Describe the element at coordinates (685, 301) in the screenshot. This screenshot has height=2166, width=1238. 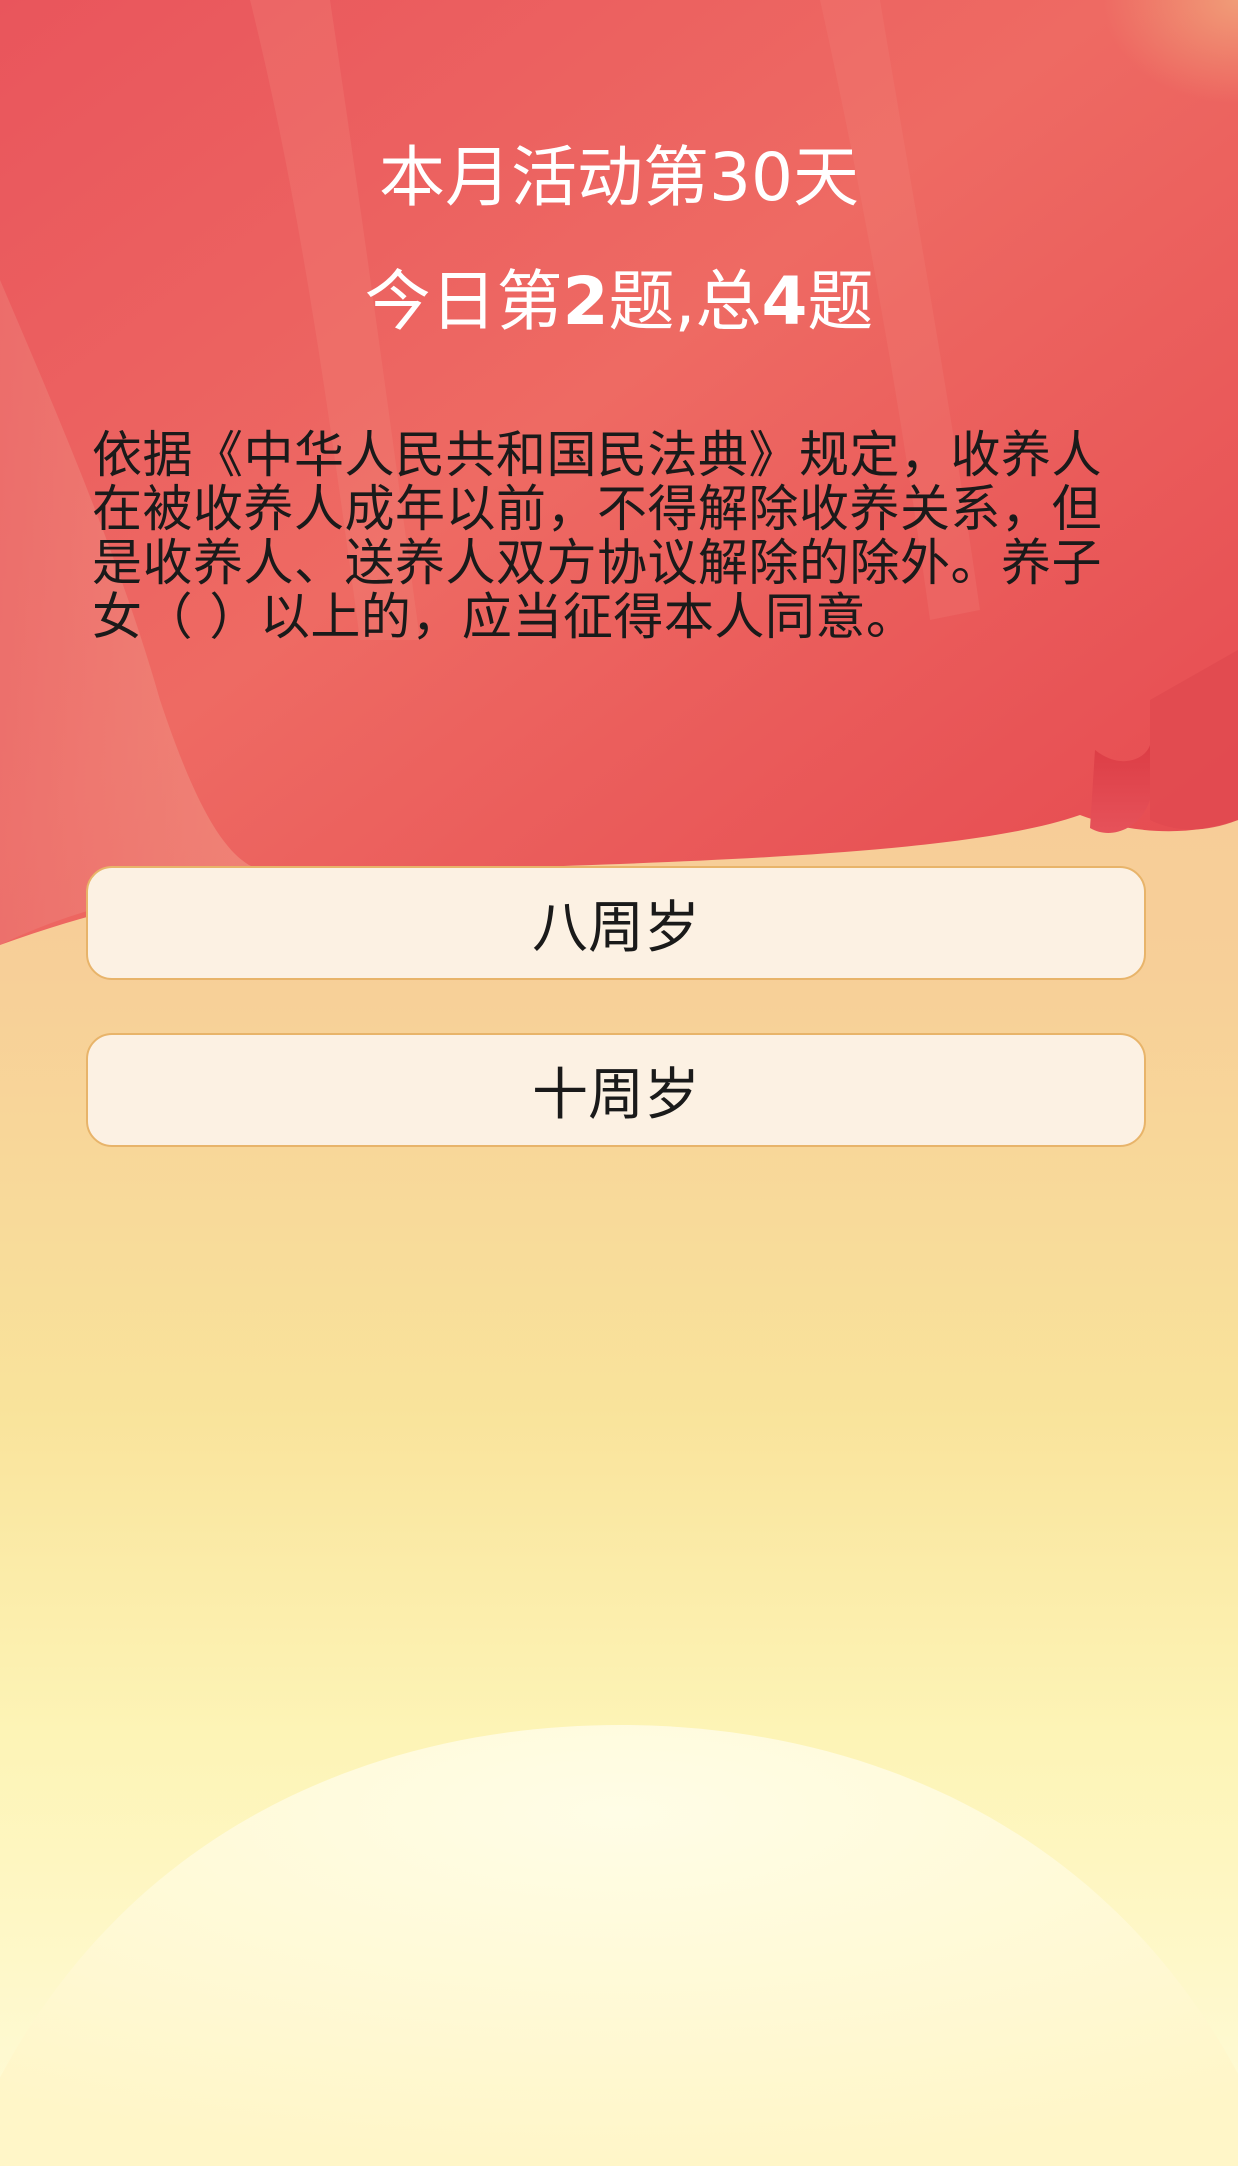
I see `progress-middle: 题,总` at that location.